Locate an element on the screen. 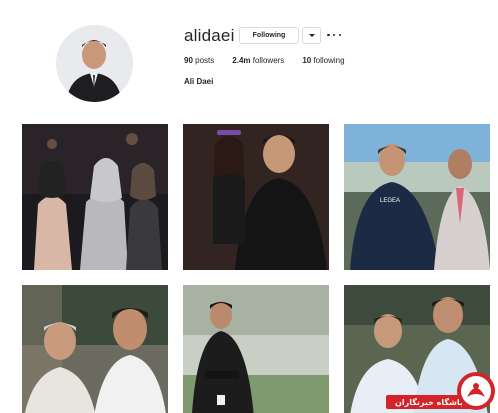  following-label: following is located at coordinates (329, 60).